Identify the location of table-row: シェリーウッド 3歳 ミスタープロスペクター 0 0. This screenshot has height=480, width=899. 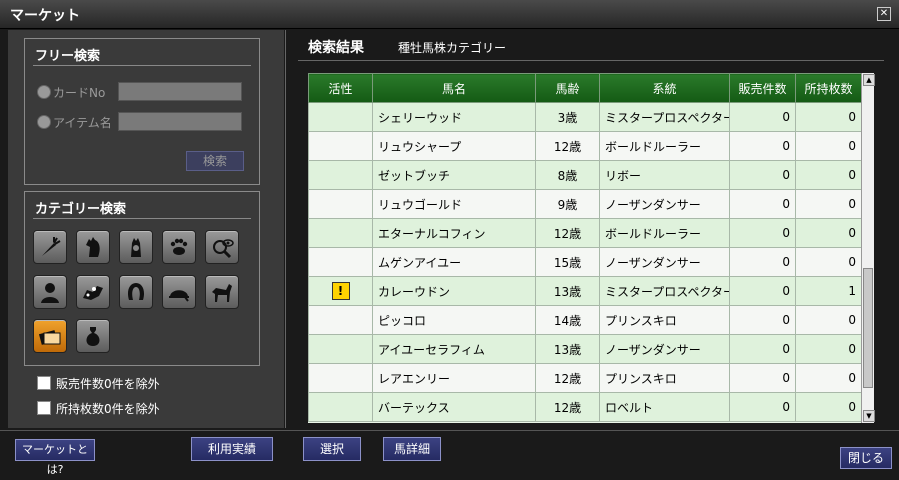
(585, 117).